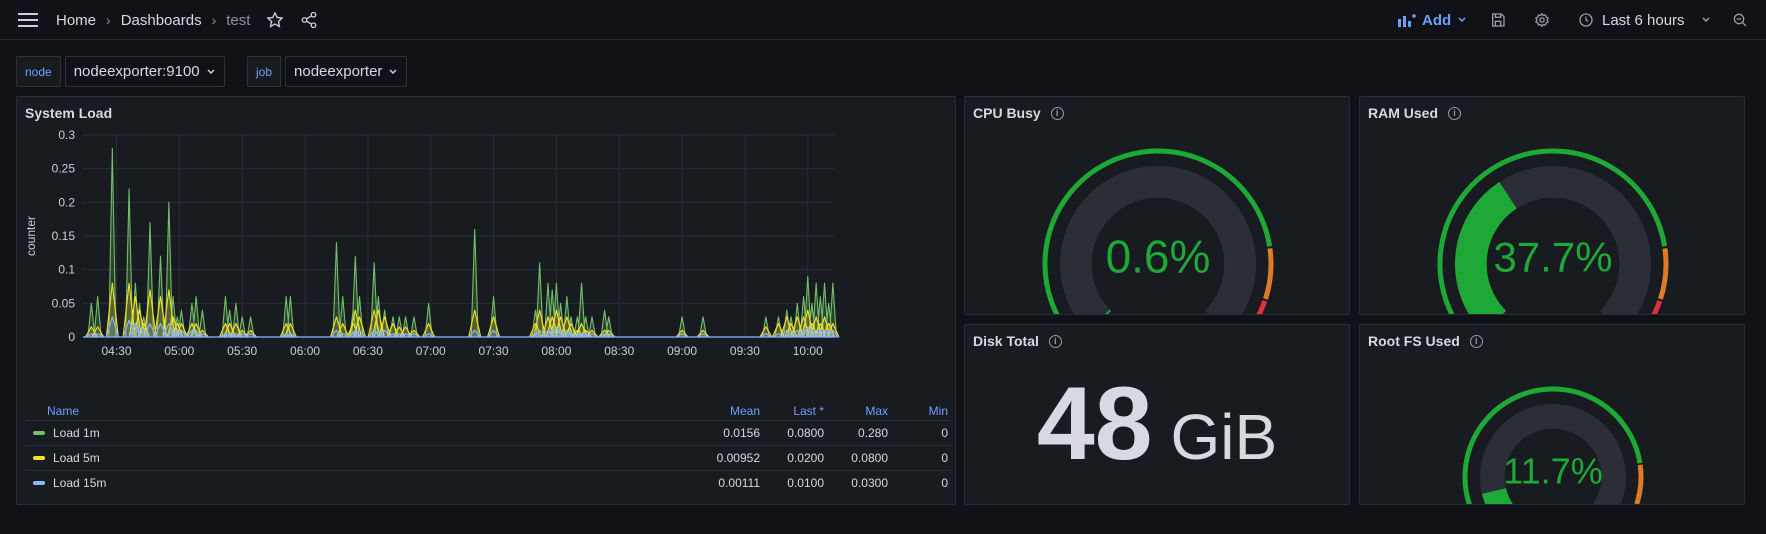 This screenshot has width=1766, height=534. What do you see at coordinates (66, 202) in the screenshot?
I see `y-tick-label: 0.2` at bounding box center [66, 202].